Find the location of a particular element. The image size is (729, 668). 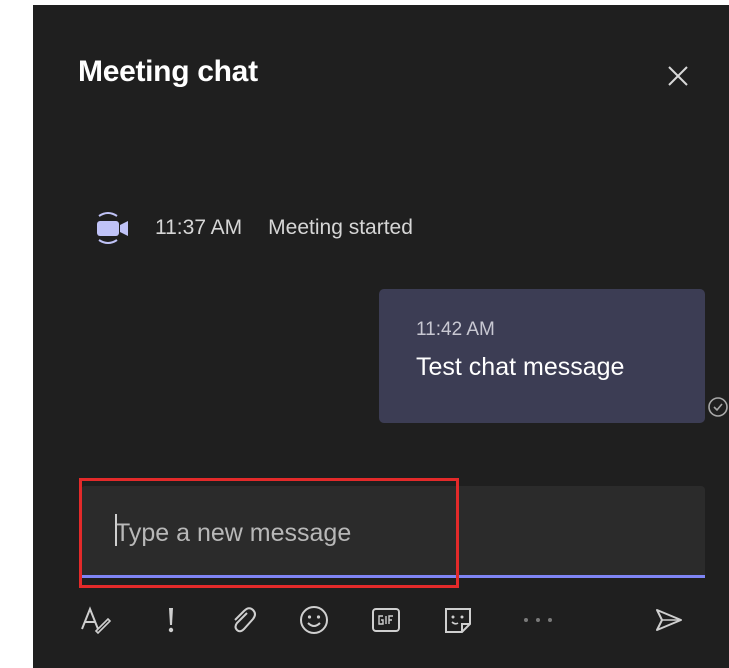

close-icon is located at coordinates (678, 76).